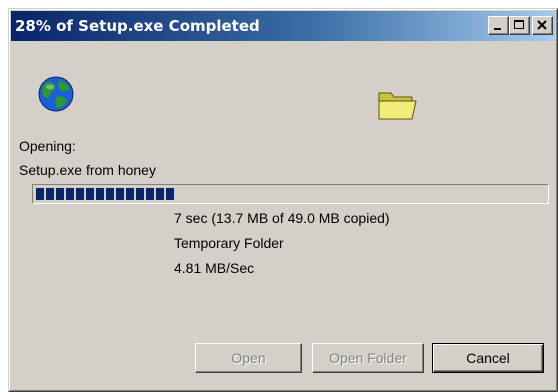 The image size is (558, 392). What do you see at coordinates (397, 106) in the screenshot?
I see `folder-icon` at bounding box center [397, 106].